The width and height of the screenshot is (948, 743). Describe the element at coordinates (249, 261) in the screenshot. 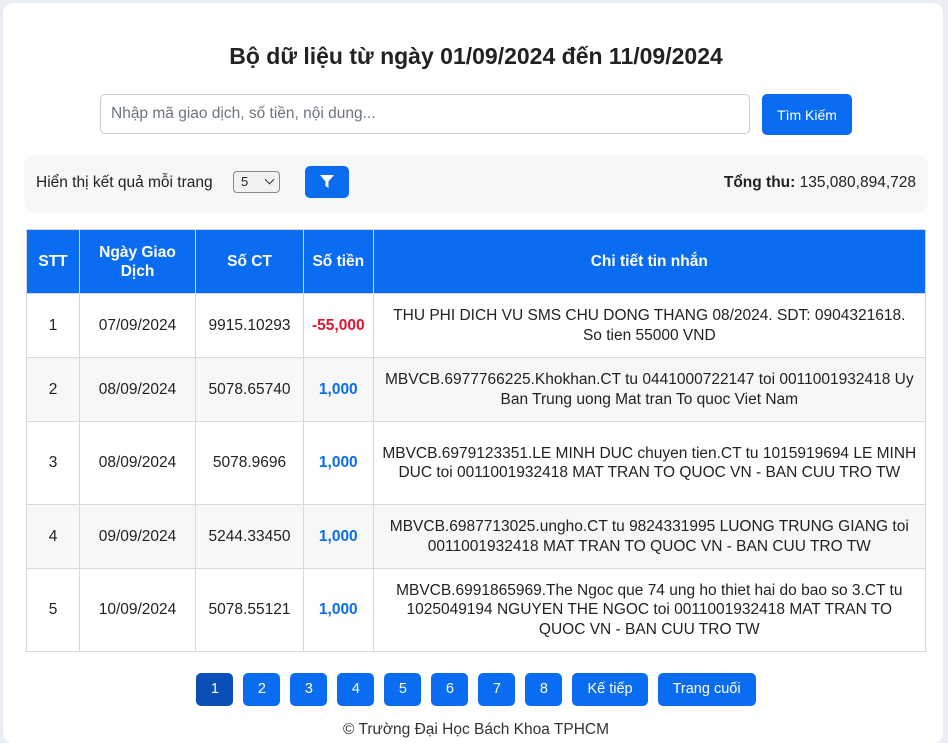

I see `column-header-ct: Số CT` at that location.